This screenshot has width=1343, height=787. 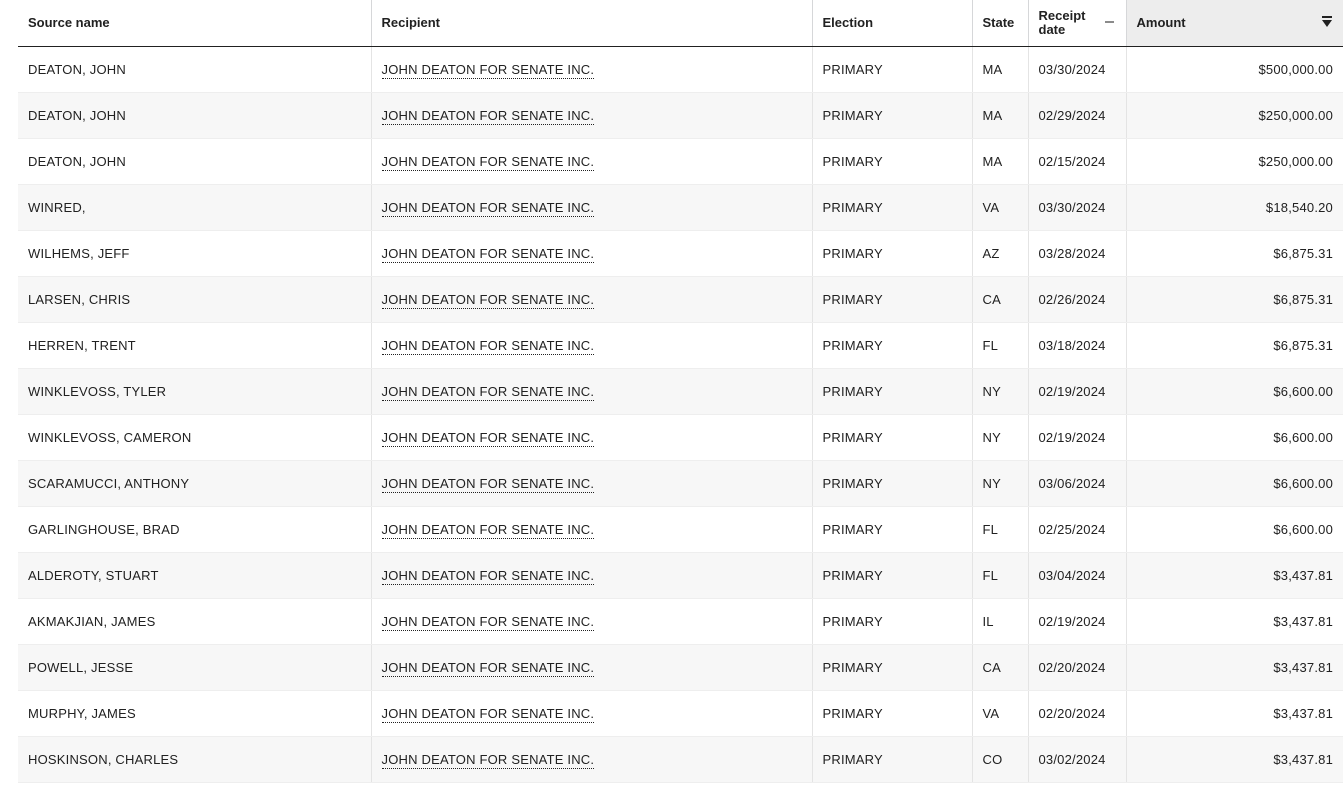 What do you see at coordinates (1109, 22) in the screenshot?
I see `sort-neutral-icon` at bounding box center [1109, 22].